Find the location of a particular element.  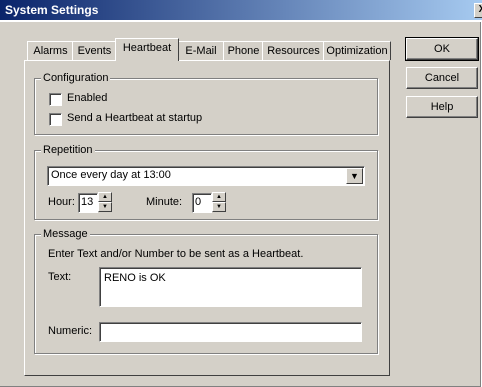

text-label: Text: is located at coordinates (60, 277).